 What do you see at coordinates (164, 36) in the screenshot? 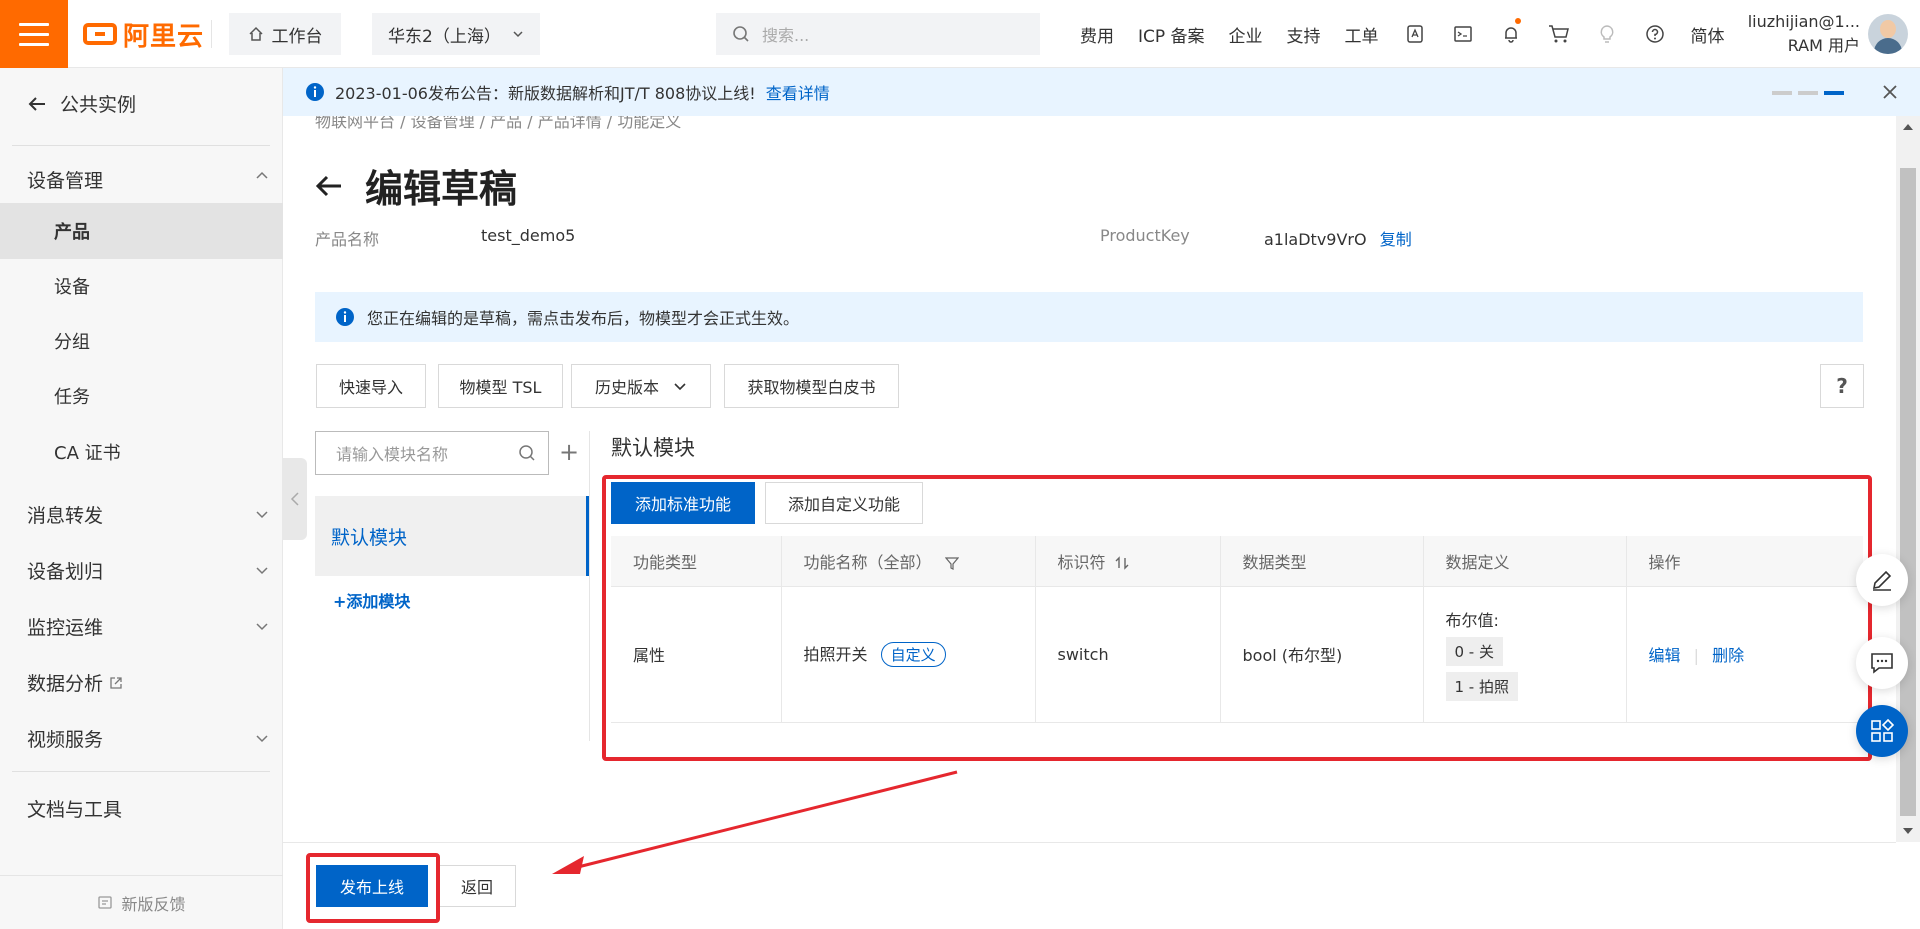
I see `logo-text: 阿里云` at bounding box center [164, 36].